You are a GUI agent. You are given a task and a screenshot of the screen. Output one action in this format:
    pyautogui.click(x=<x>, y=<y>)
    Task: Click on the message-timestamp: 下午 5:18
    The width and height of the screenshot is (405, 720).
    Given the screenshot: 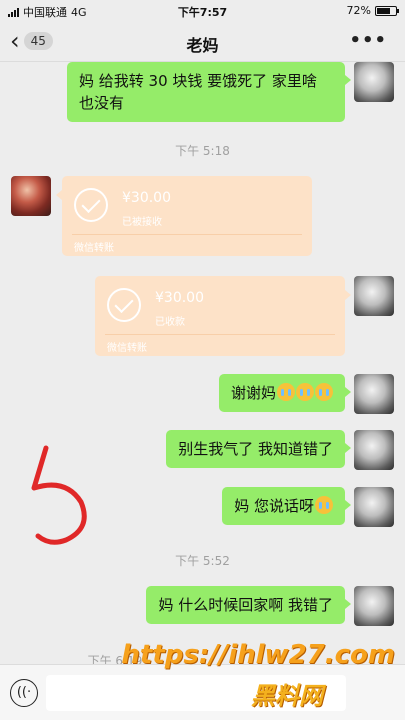 What is the action you would take?
    pyautogui.click(x=202, y=151)
    